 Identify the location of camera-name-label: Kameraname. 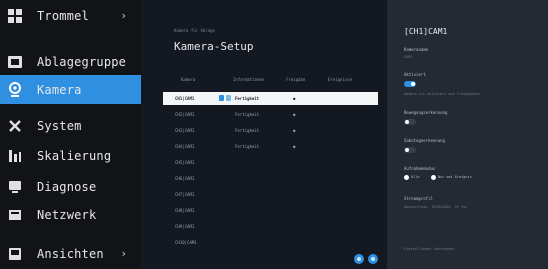
(416, 49).